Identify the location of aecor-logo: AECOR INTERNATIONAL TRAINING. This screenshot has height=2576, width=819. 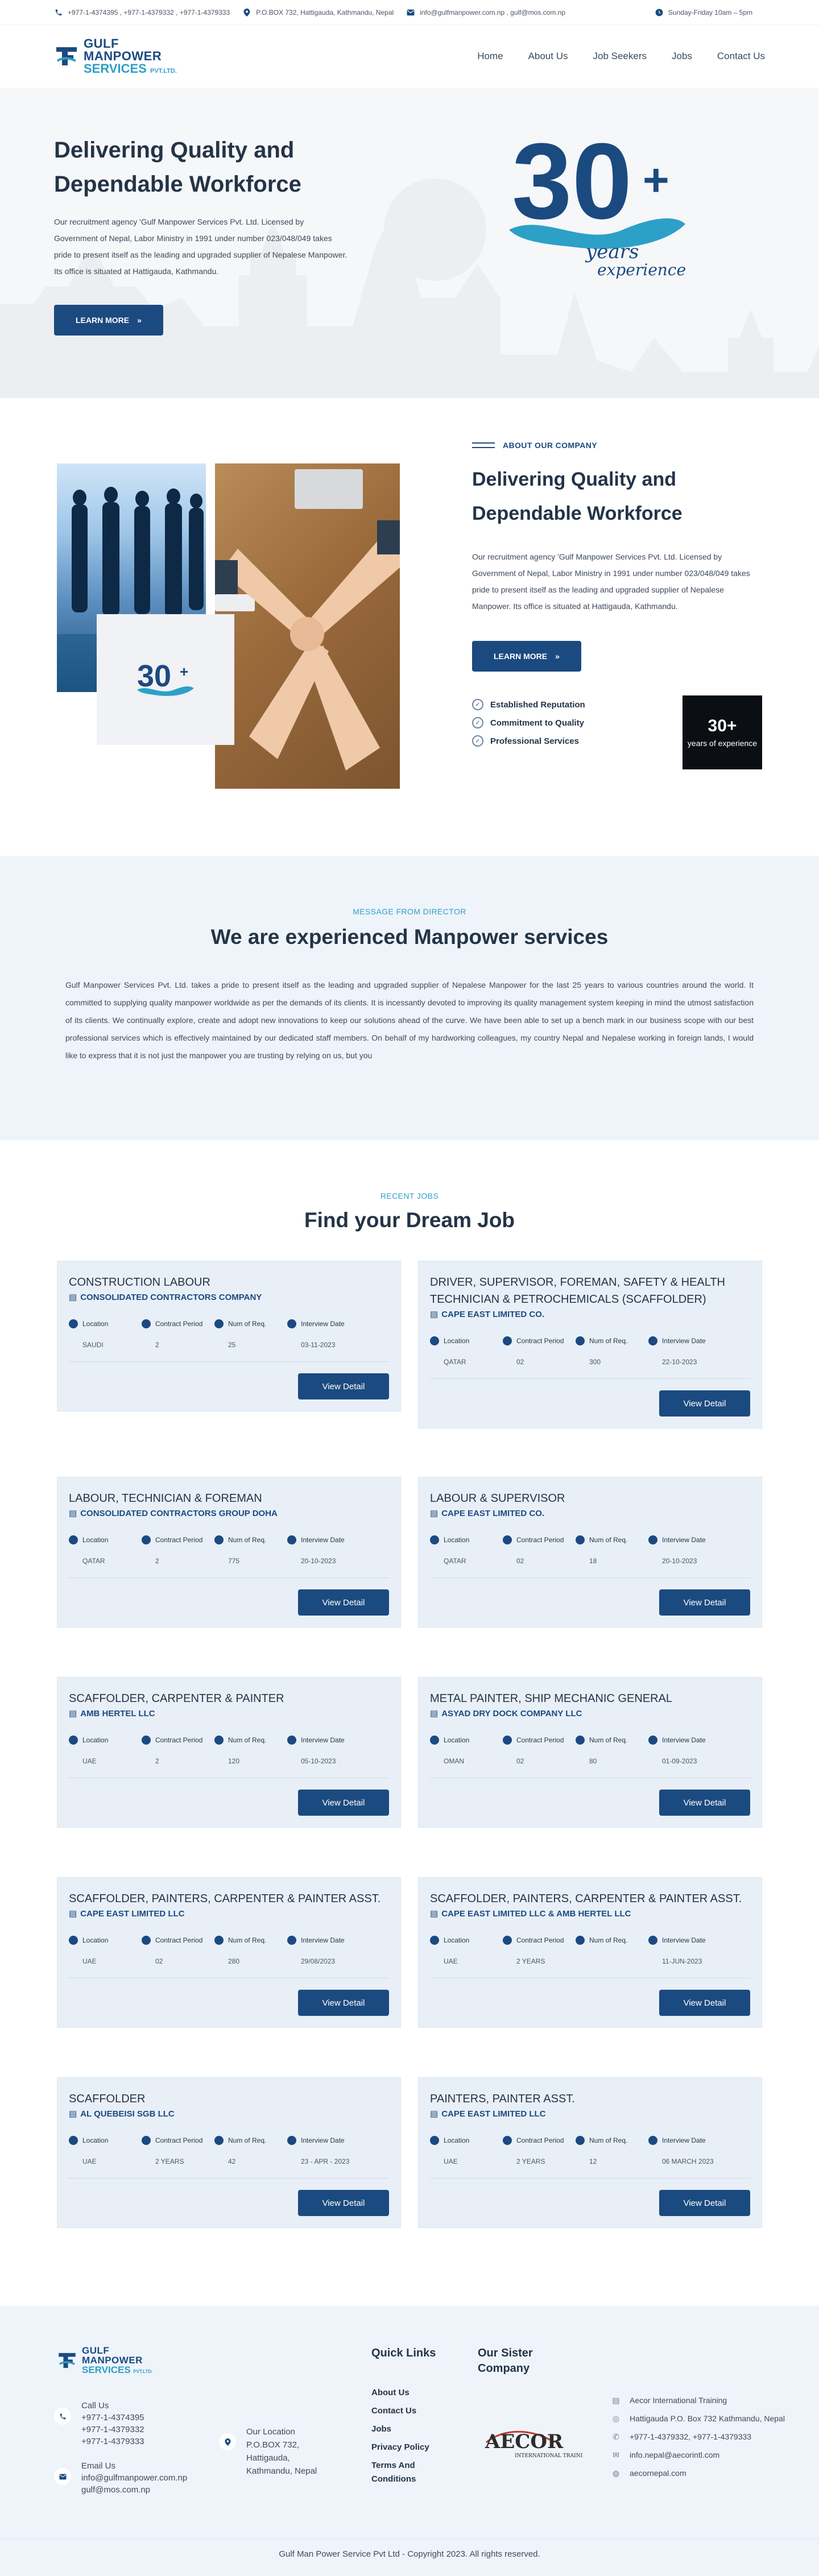
(532, 2441).